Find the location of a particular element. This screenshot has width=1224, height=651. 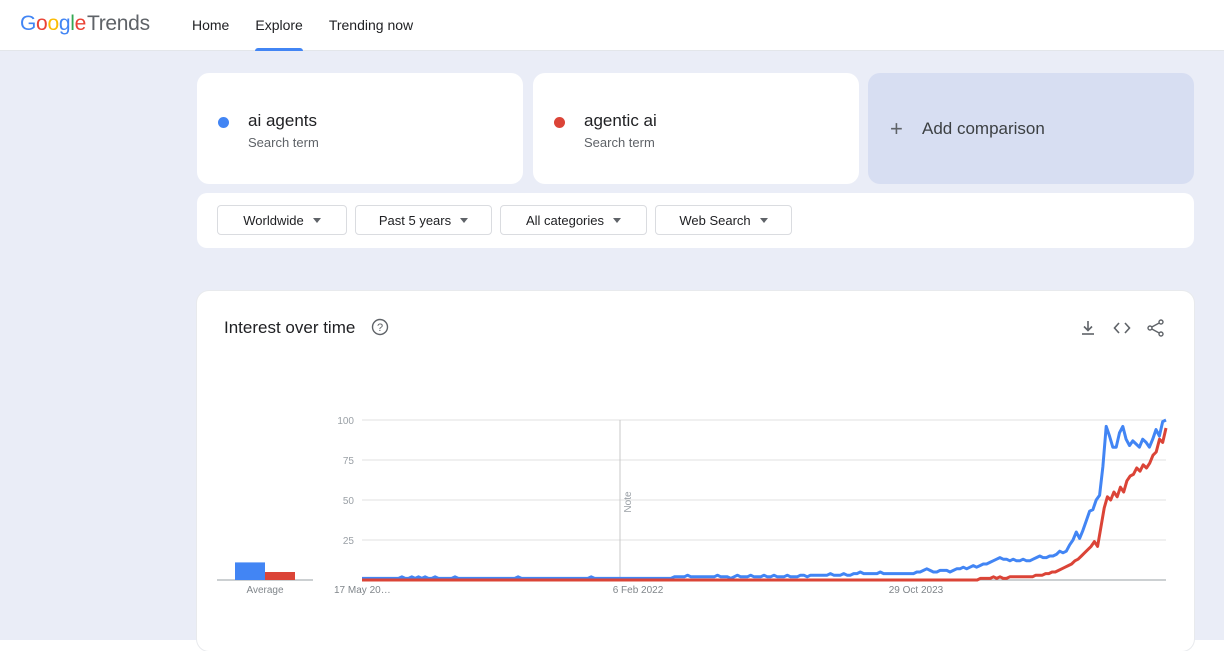

nav-home: Home is located at coordinates (217, 25).